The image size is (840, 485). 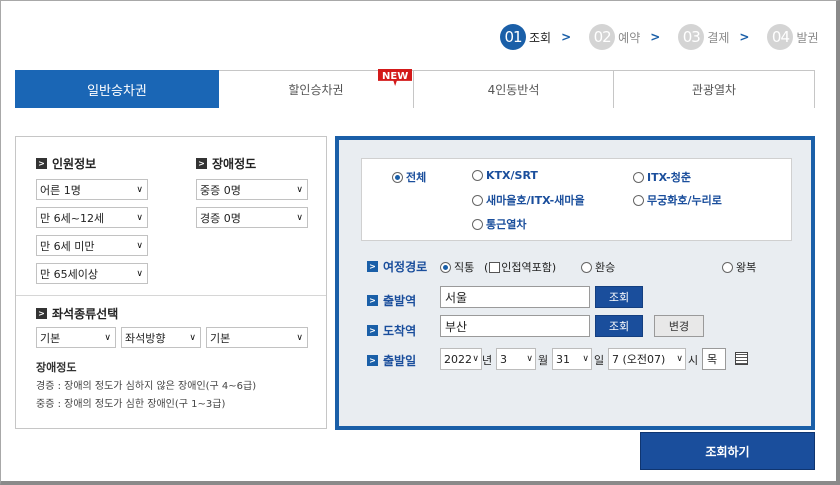 What do you see at coordinates (499, 224) in the screenshot?
I see `radio-commuter: 통근열차` at bounding box center [499, 224].